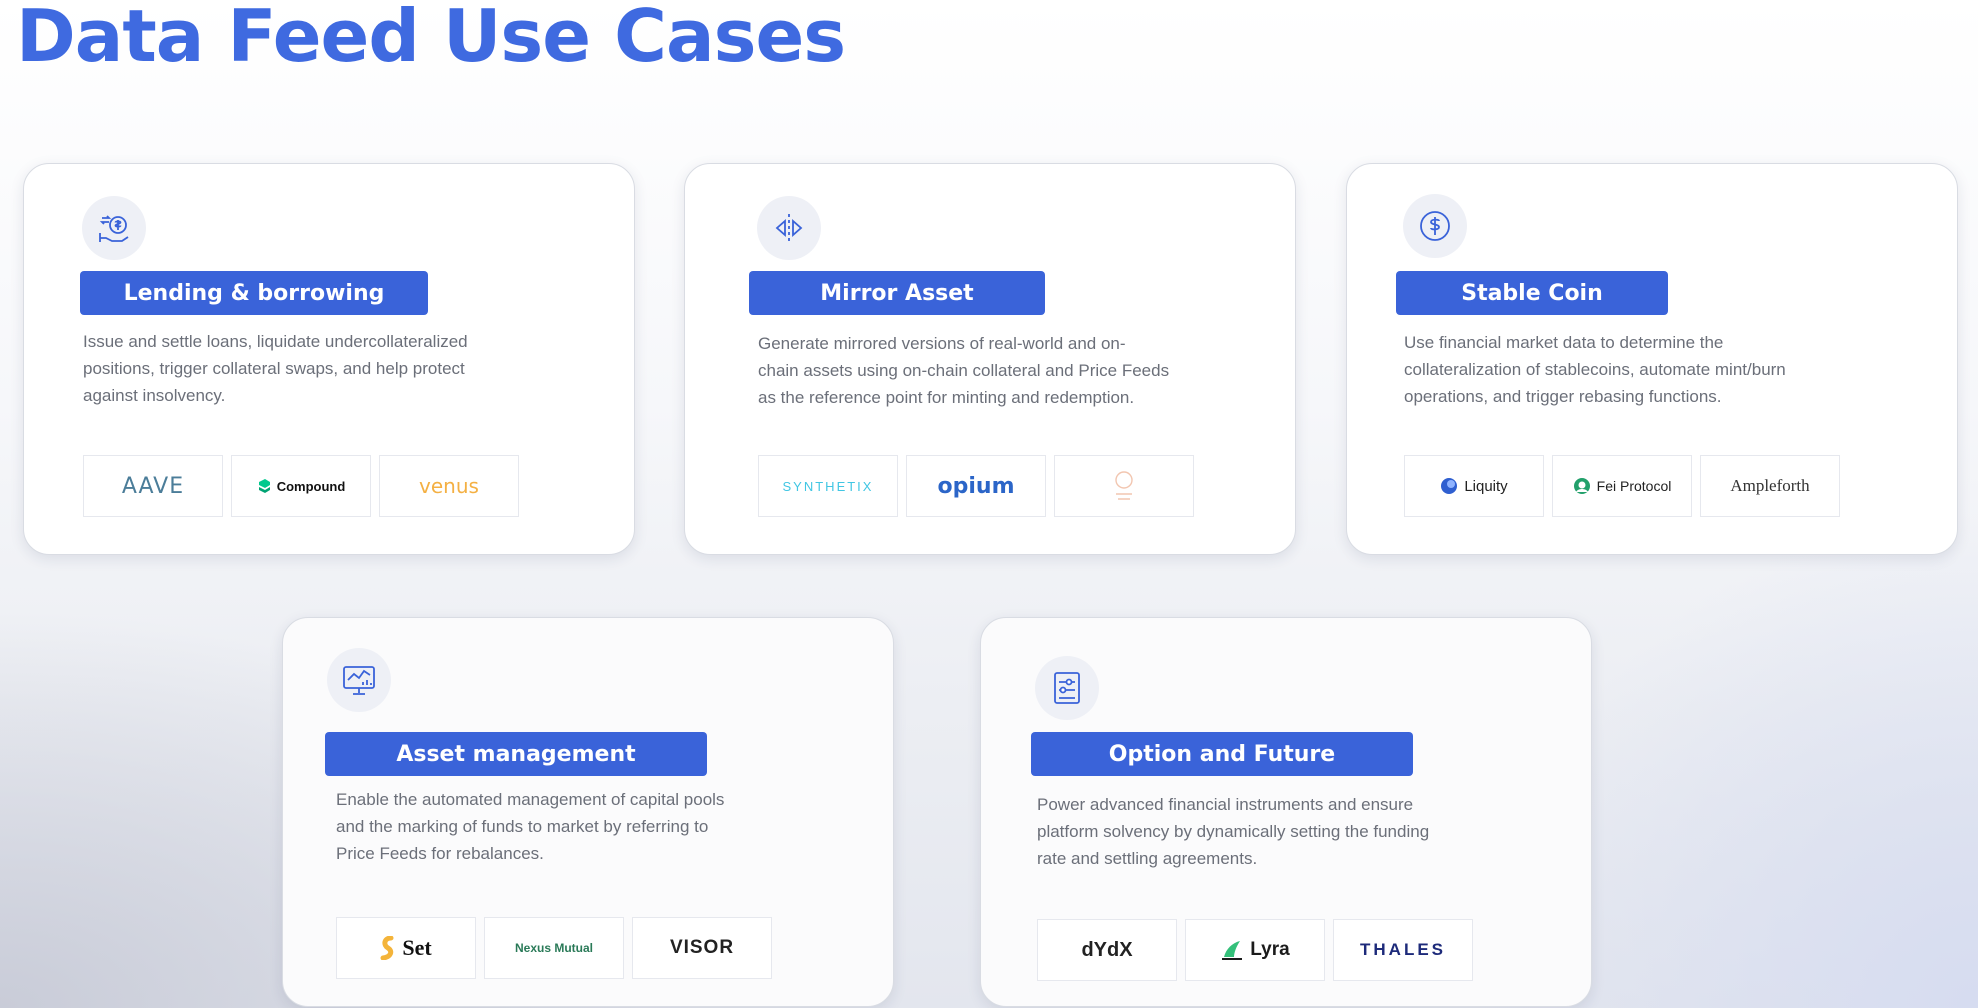 The height and width of the screenshot is (1008, 1978). What do you see at coordinates (1107, 950) in the screenshot?
I see `logo-dydx: dYdX` at bounding box center [1107, 950].